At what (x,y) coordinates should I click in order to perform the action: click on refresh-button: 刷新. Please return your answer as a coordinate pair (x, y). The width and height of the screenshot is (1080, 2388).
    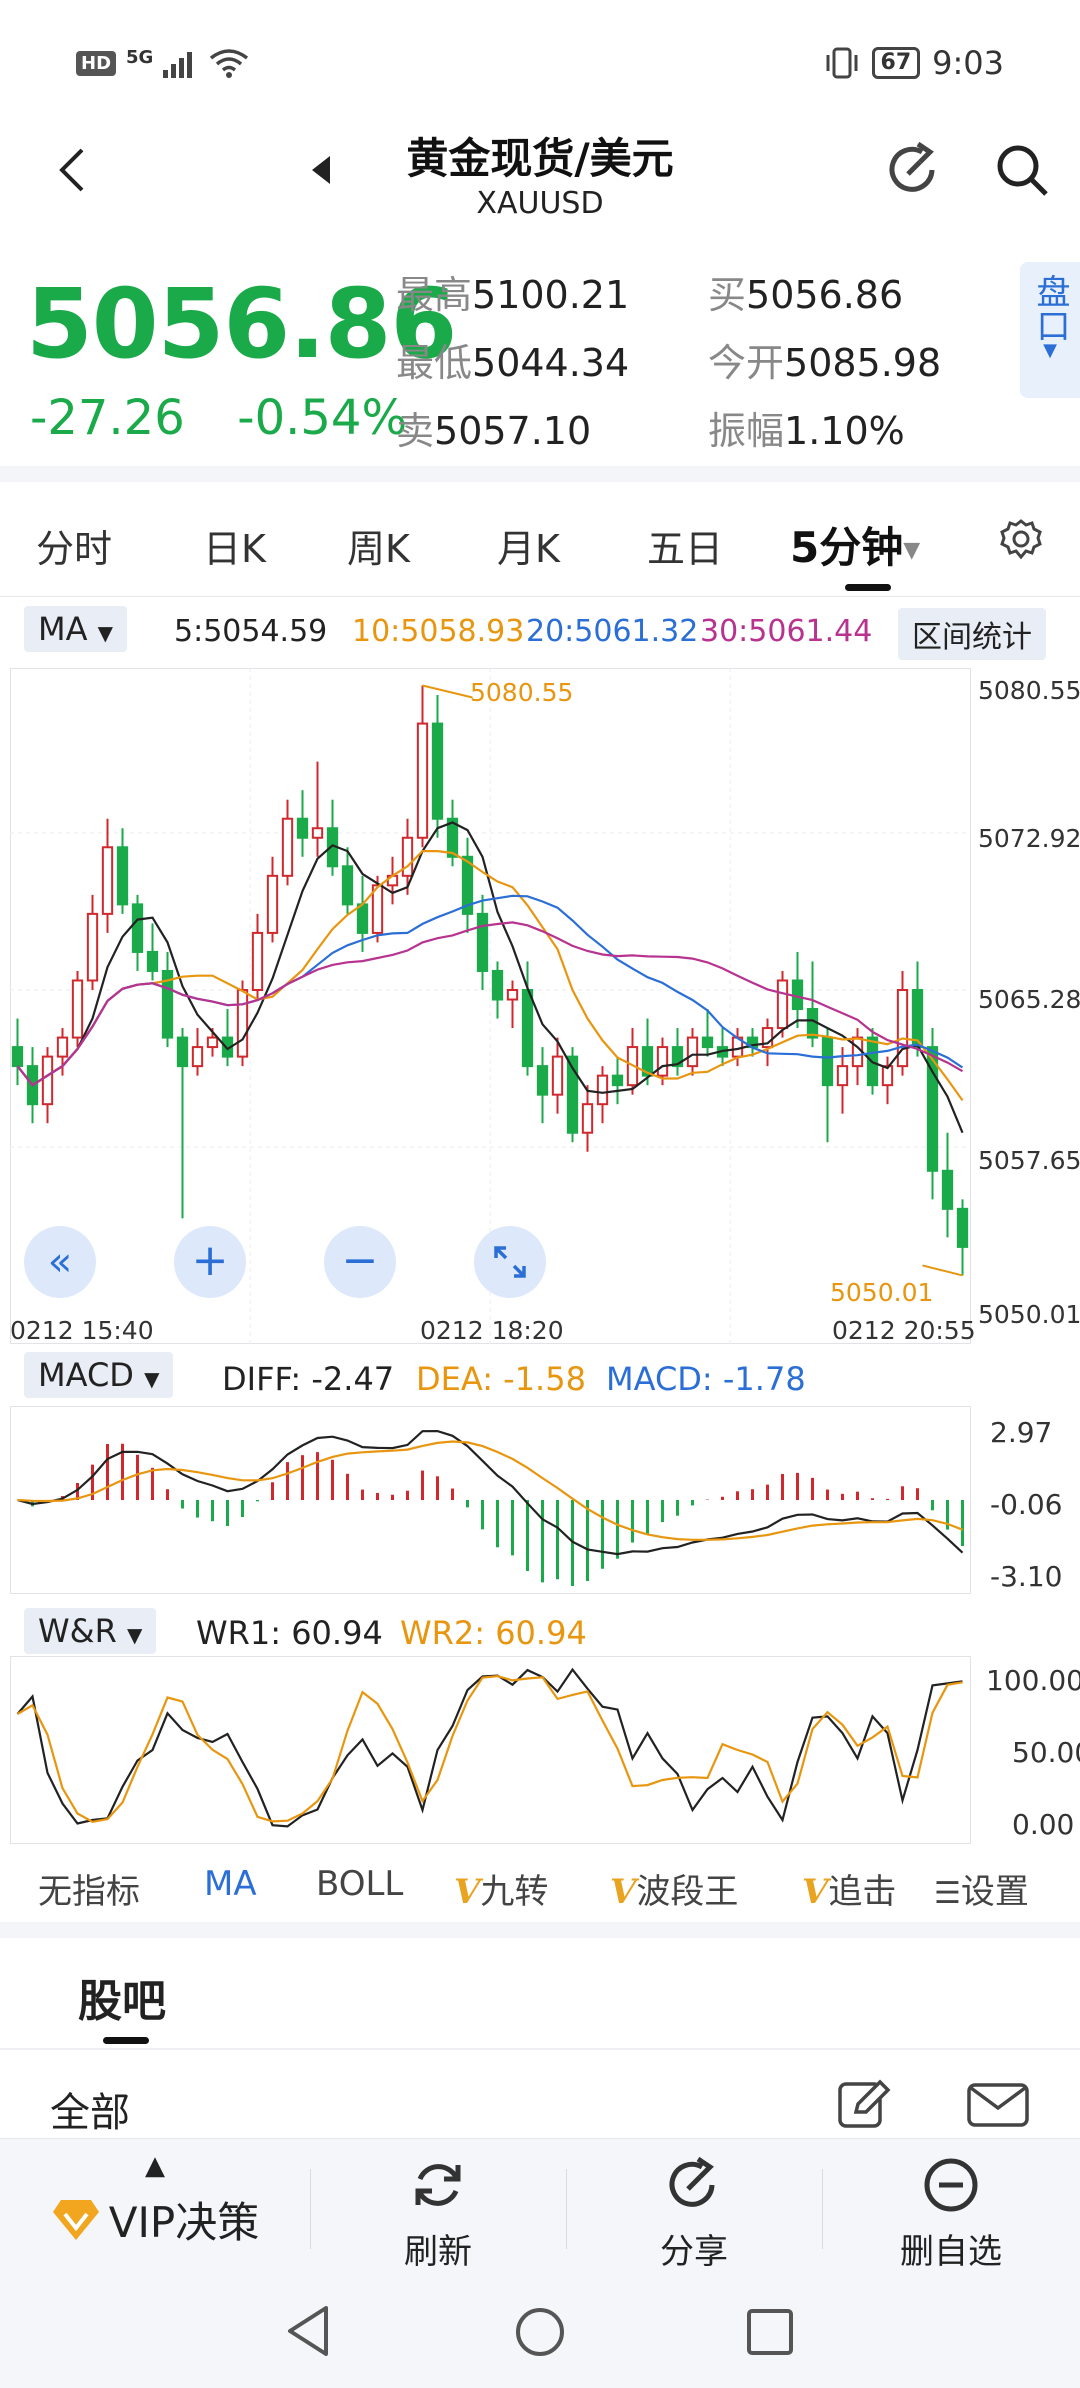
    Looking at the image, I should click on (438, 2209).